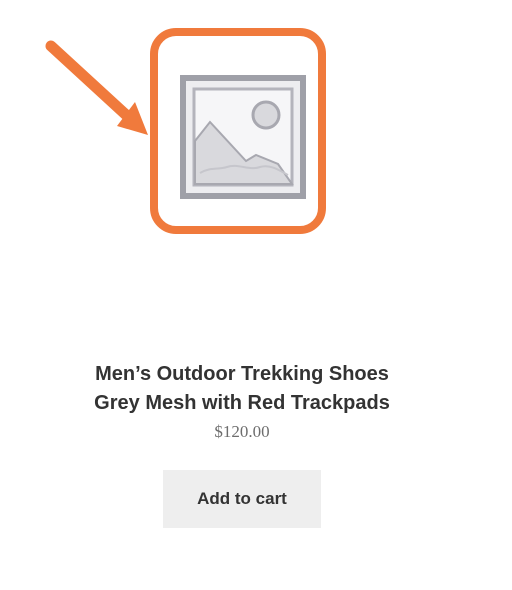  Describe the element at coordinates (242, 402) in the screenshot. I see `product-title-line-2: Grey Mesh with Red Trackpads` at that location.